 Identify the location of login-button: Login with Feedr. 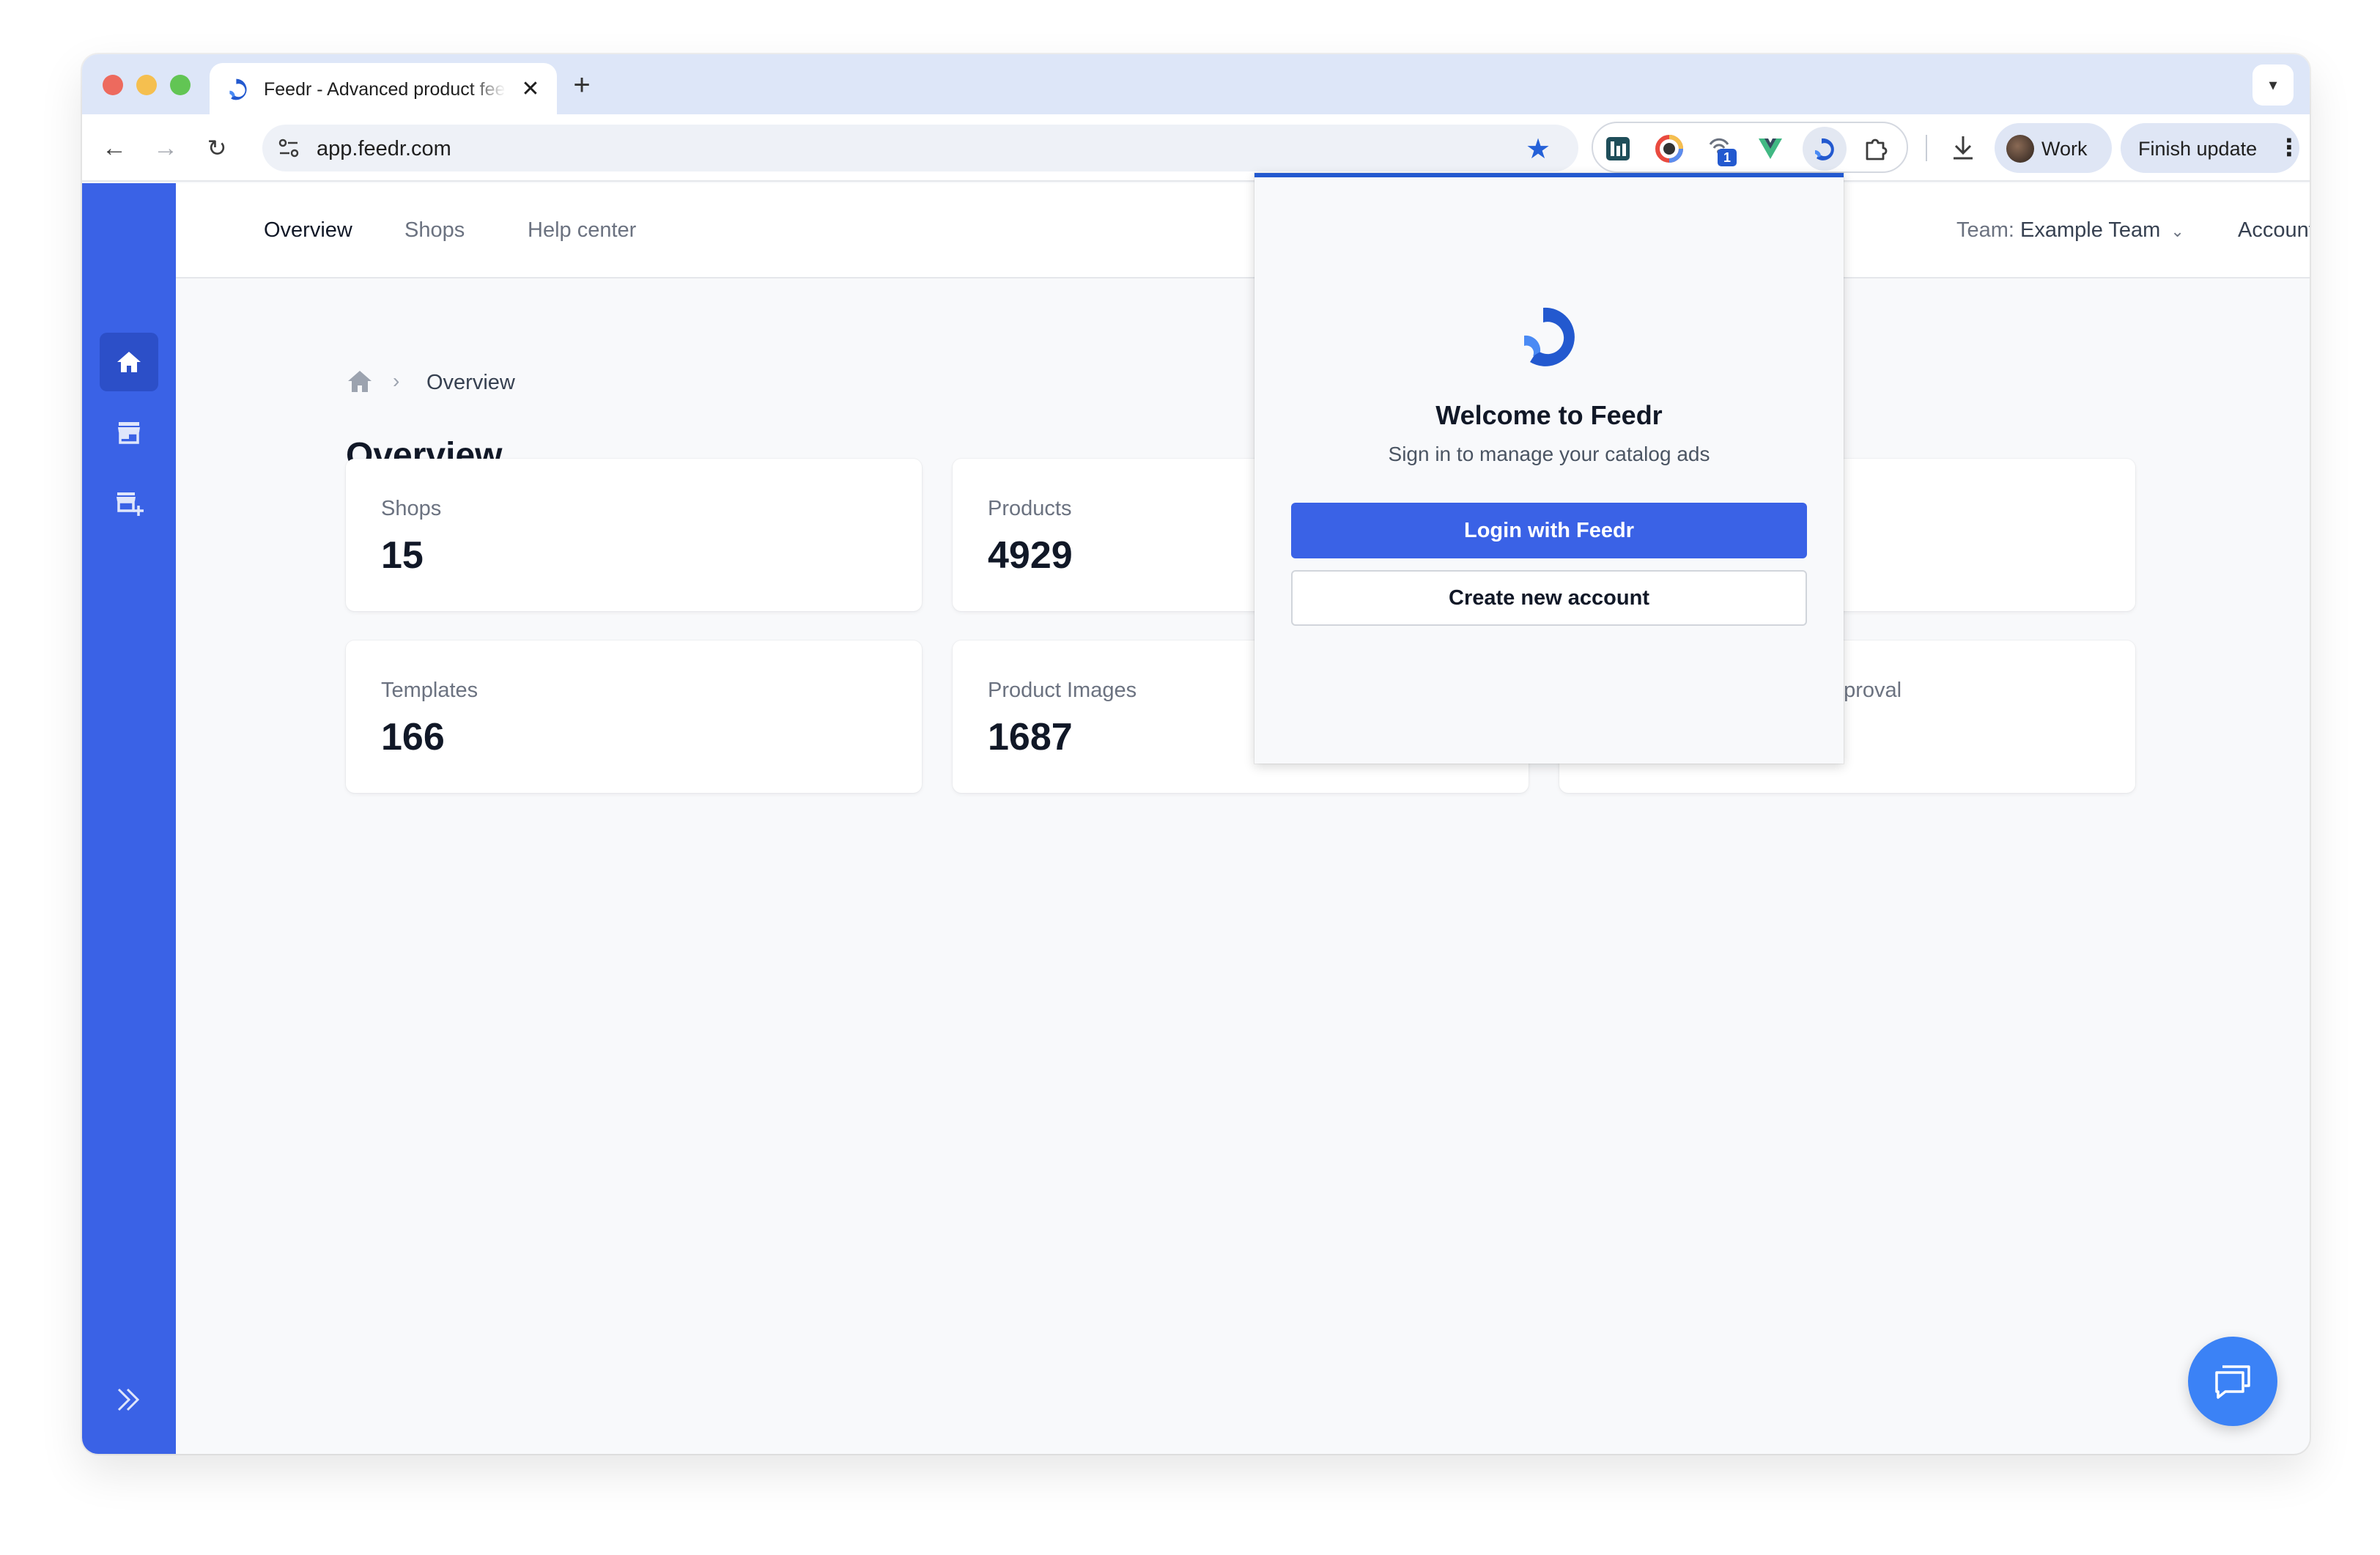
(1549, 531).